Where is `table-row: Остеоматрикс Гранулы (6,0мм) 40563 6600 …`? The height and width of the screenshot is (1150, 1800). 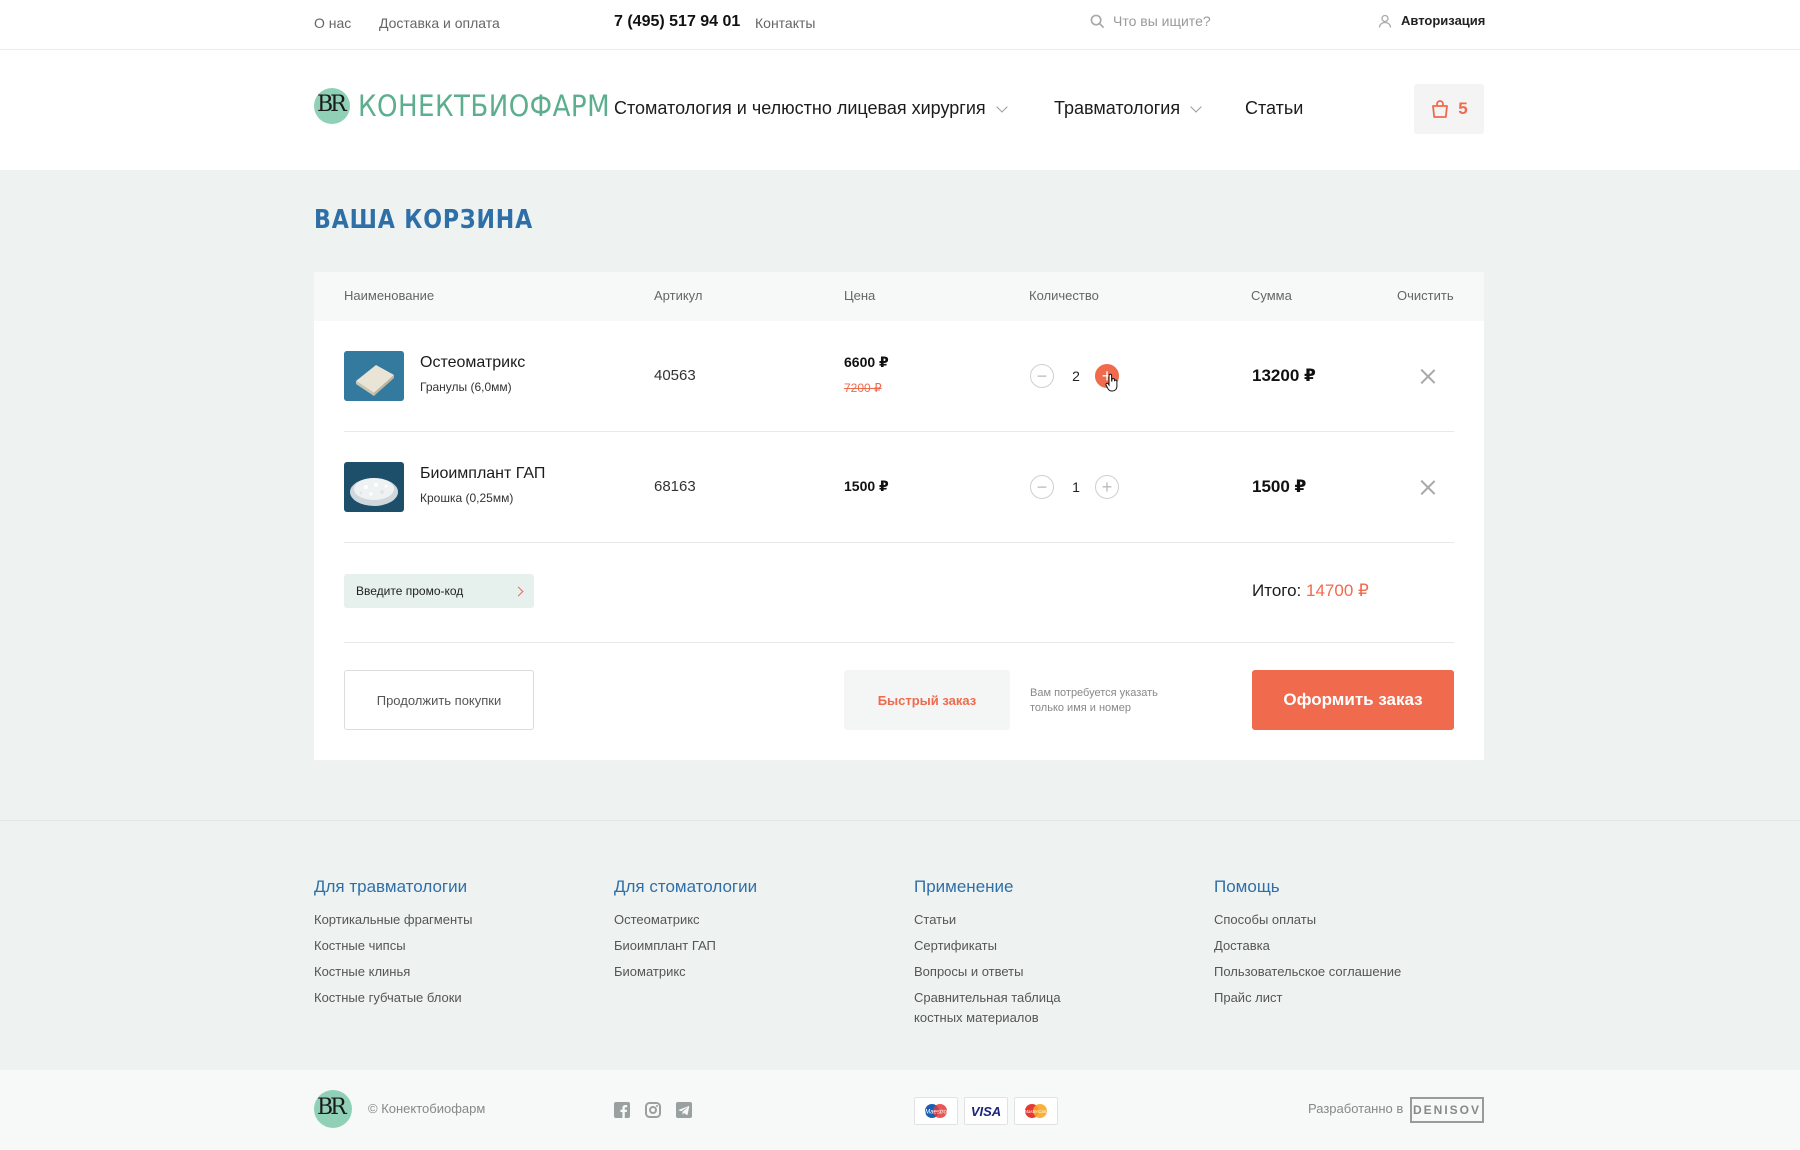 table-row: Остеоматрикс Гранулы (6,0мм) 40563 6600 … is located at coordinates (899, 376).